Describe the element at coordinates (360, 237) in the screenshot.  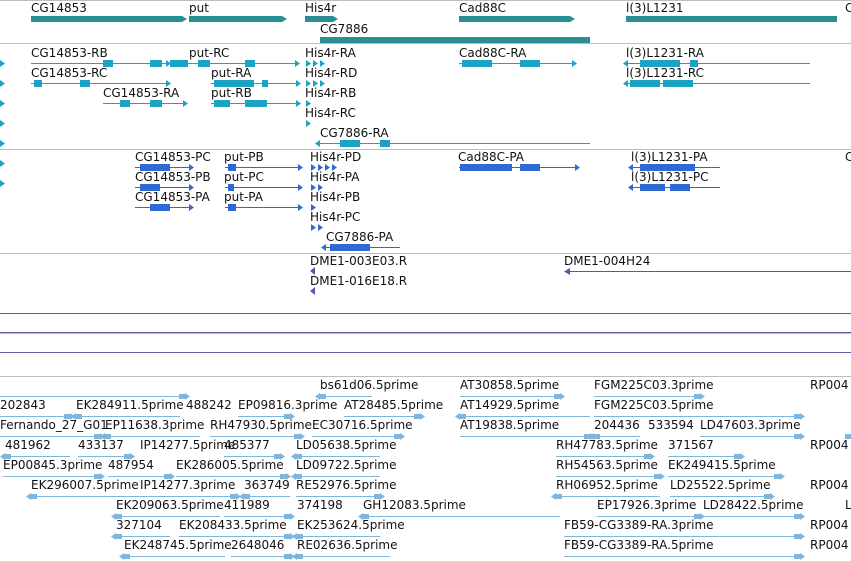
I see `transcript-label-cg7886-pa: CG7886-PA` at that location.